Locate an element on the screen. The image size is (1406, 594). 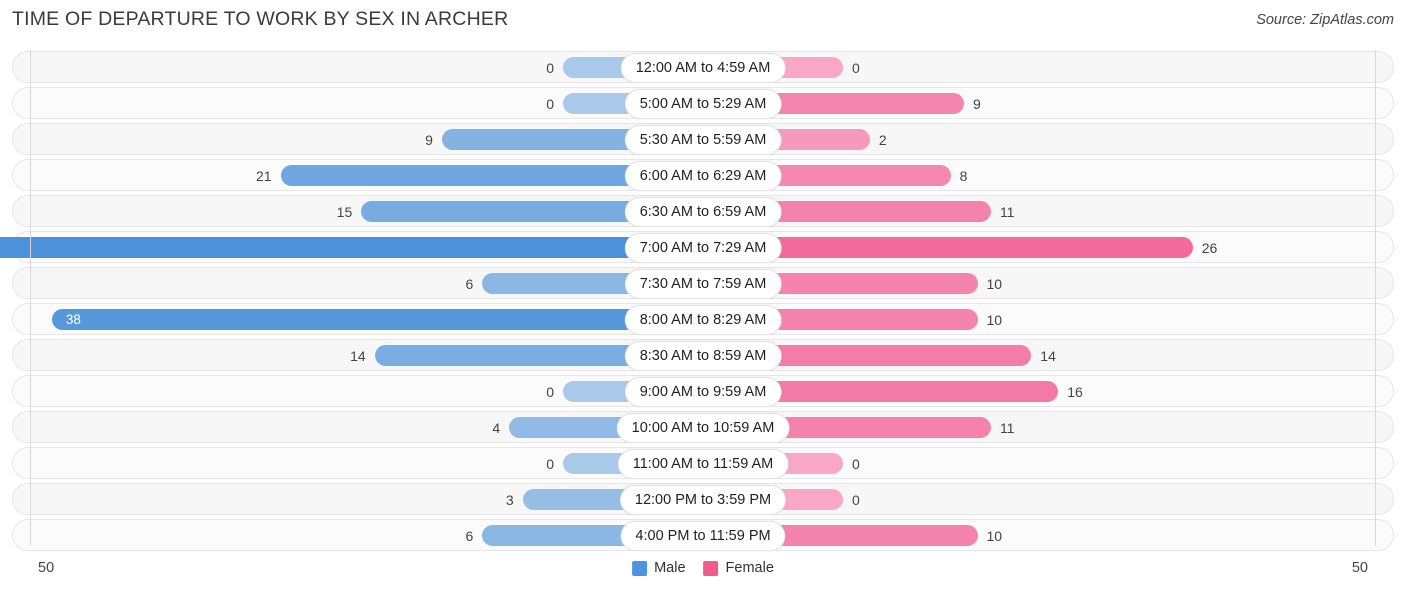
chart-row: 38 10 8:00 AM to 8:29 AM is located at coordinates (703, 320).